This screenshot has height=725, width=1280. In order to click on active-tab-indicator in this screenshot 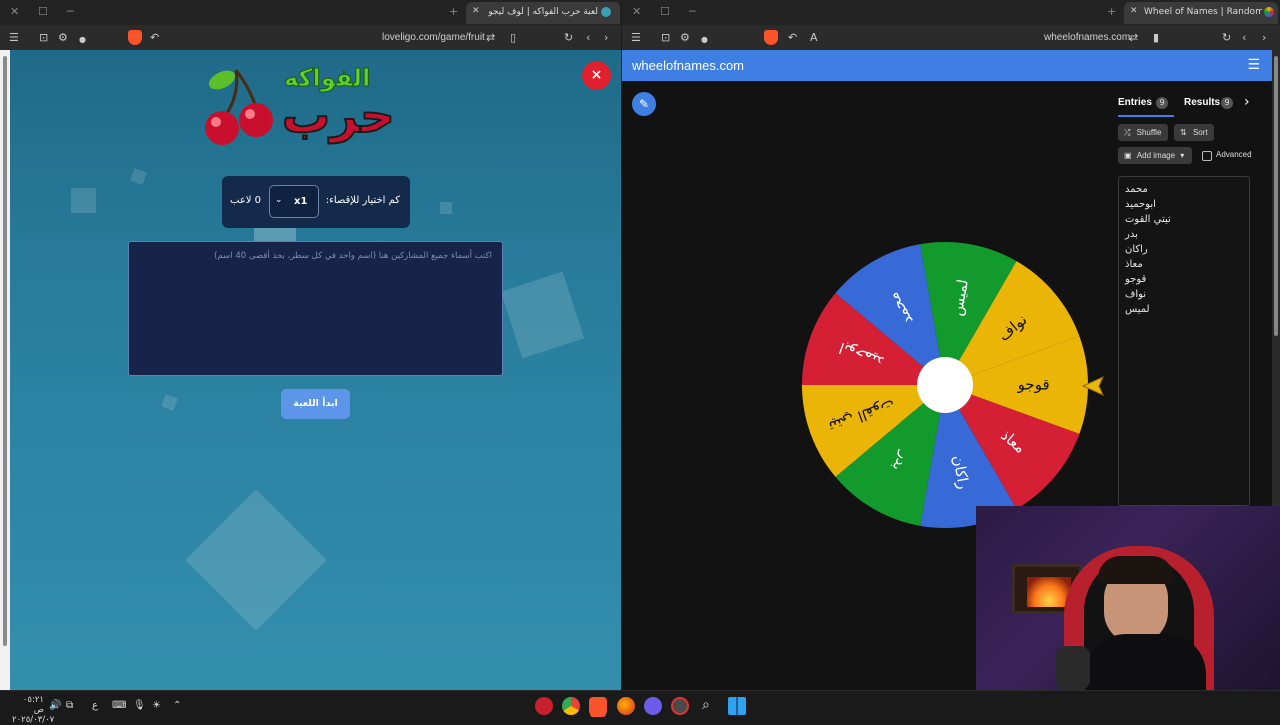, I will do `click(1146, 116)`.